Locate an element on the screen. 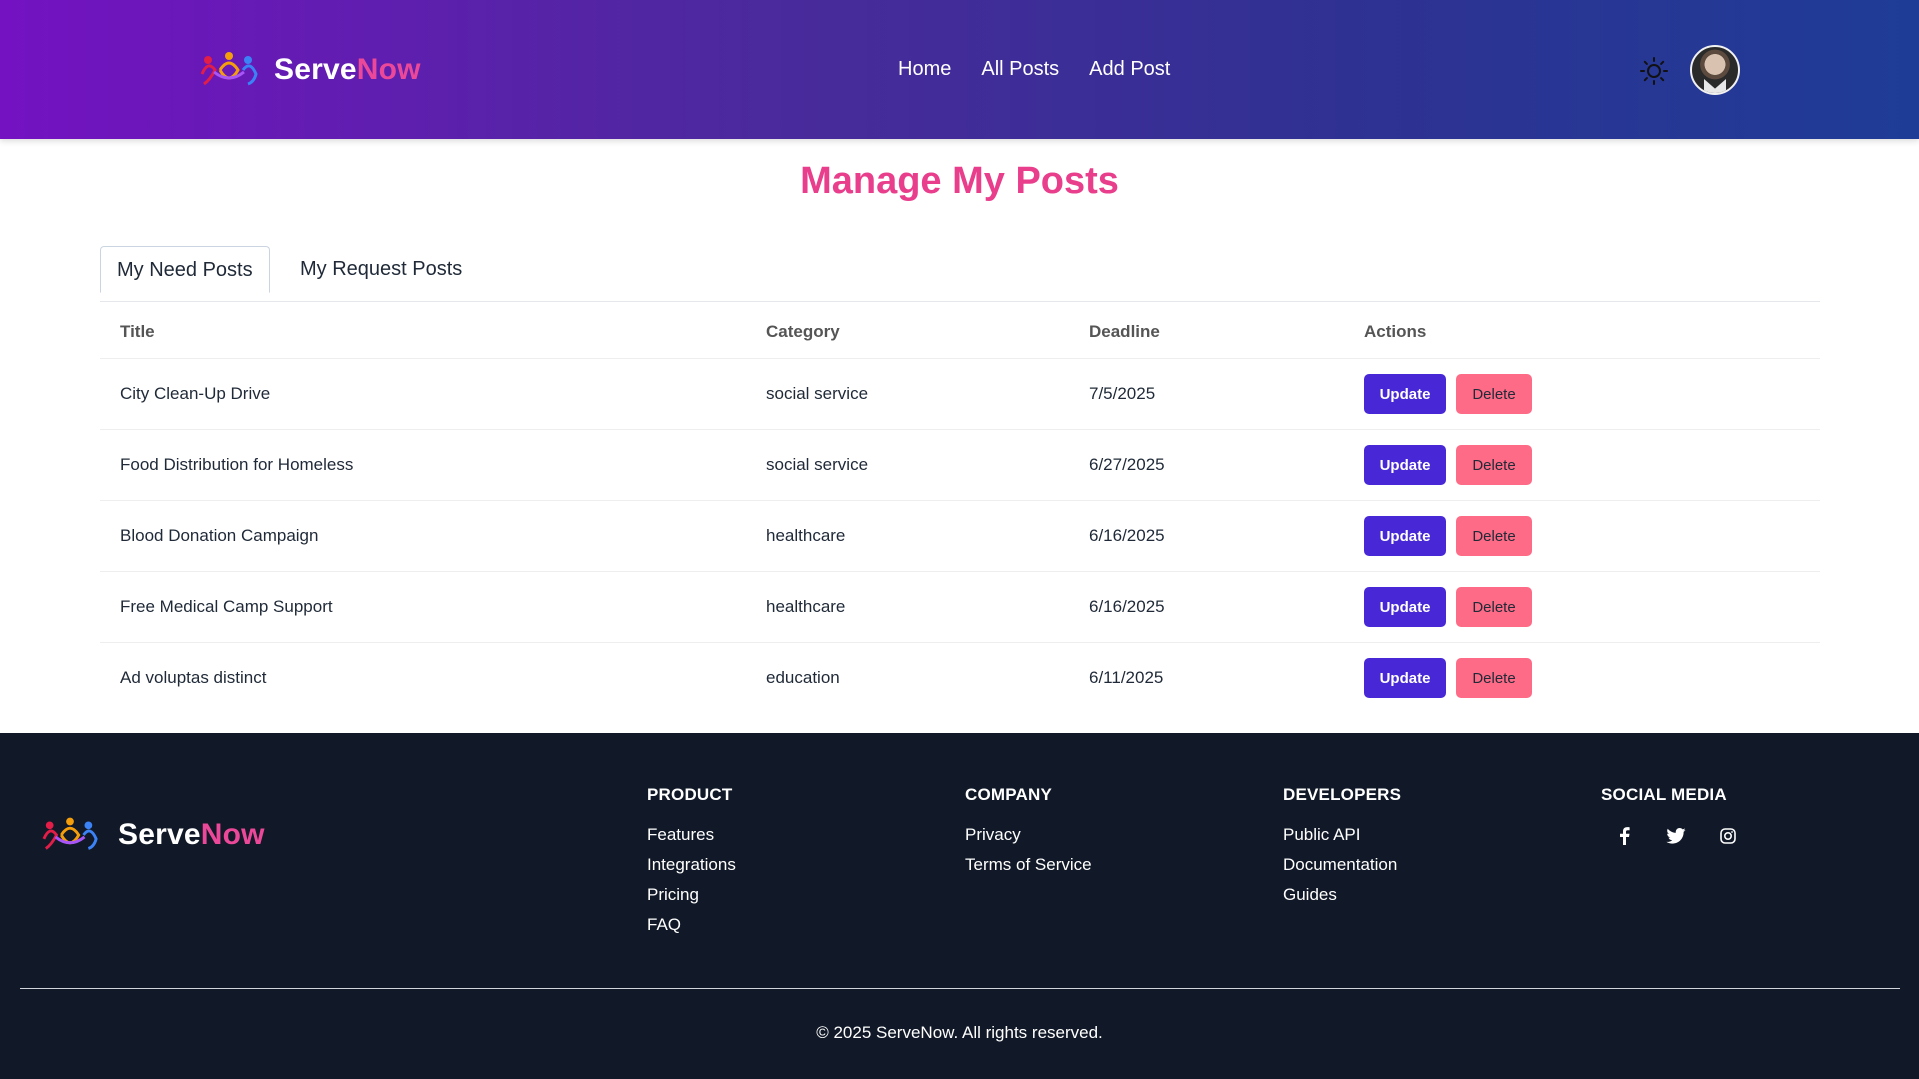 The image size is (1919, 1079). footer-link-integrations: Integrations is located at coordinates (691, 865).